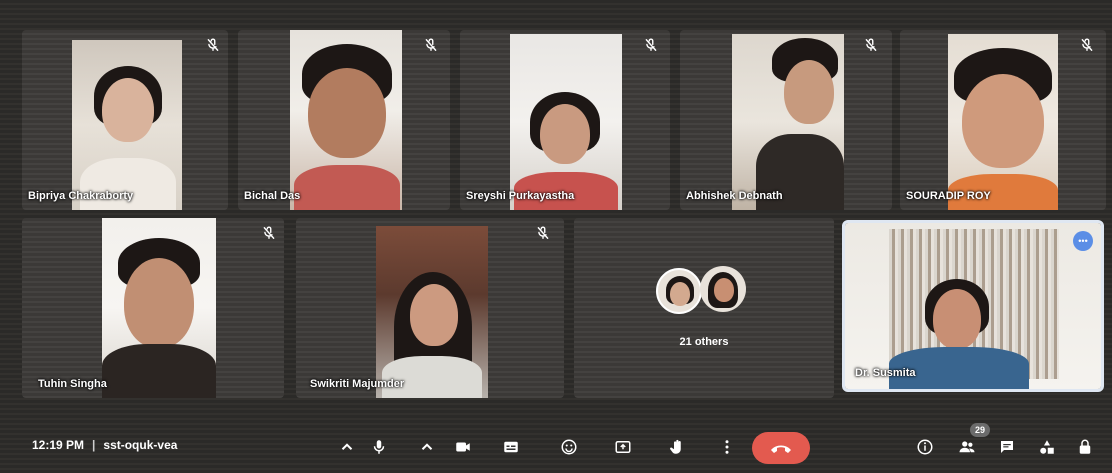 The height and width of the screenshot is (473, 1112). Describe the element at coordinates (1085, 447) in the screenshot. I see `lock-icon` at that location.